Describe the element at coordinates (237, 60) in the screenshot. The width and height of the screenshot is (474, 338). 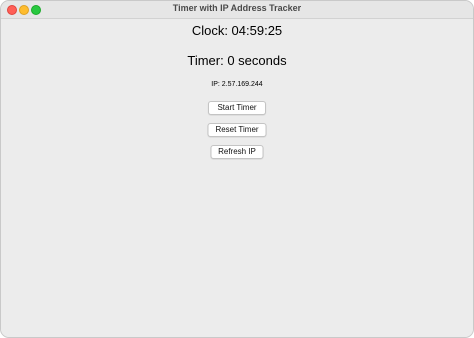
I see `timer-label: Timer: 0 seconds` at that location.